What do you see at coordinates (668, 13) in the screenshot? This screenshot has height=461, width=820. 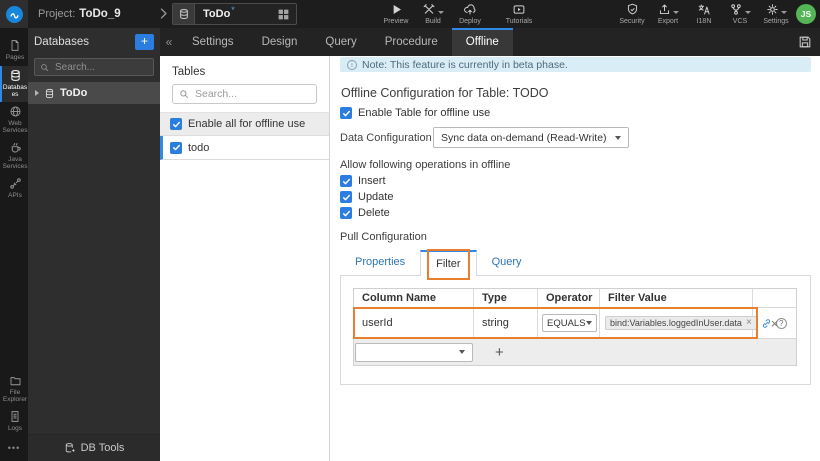 I see `export-button: Export` at bounding box center [668, 13].